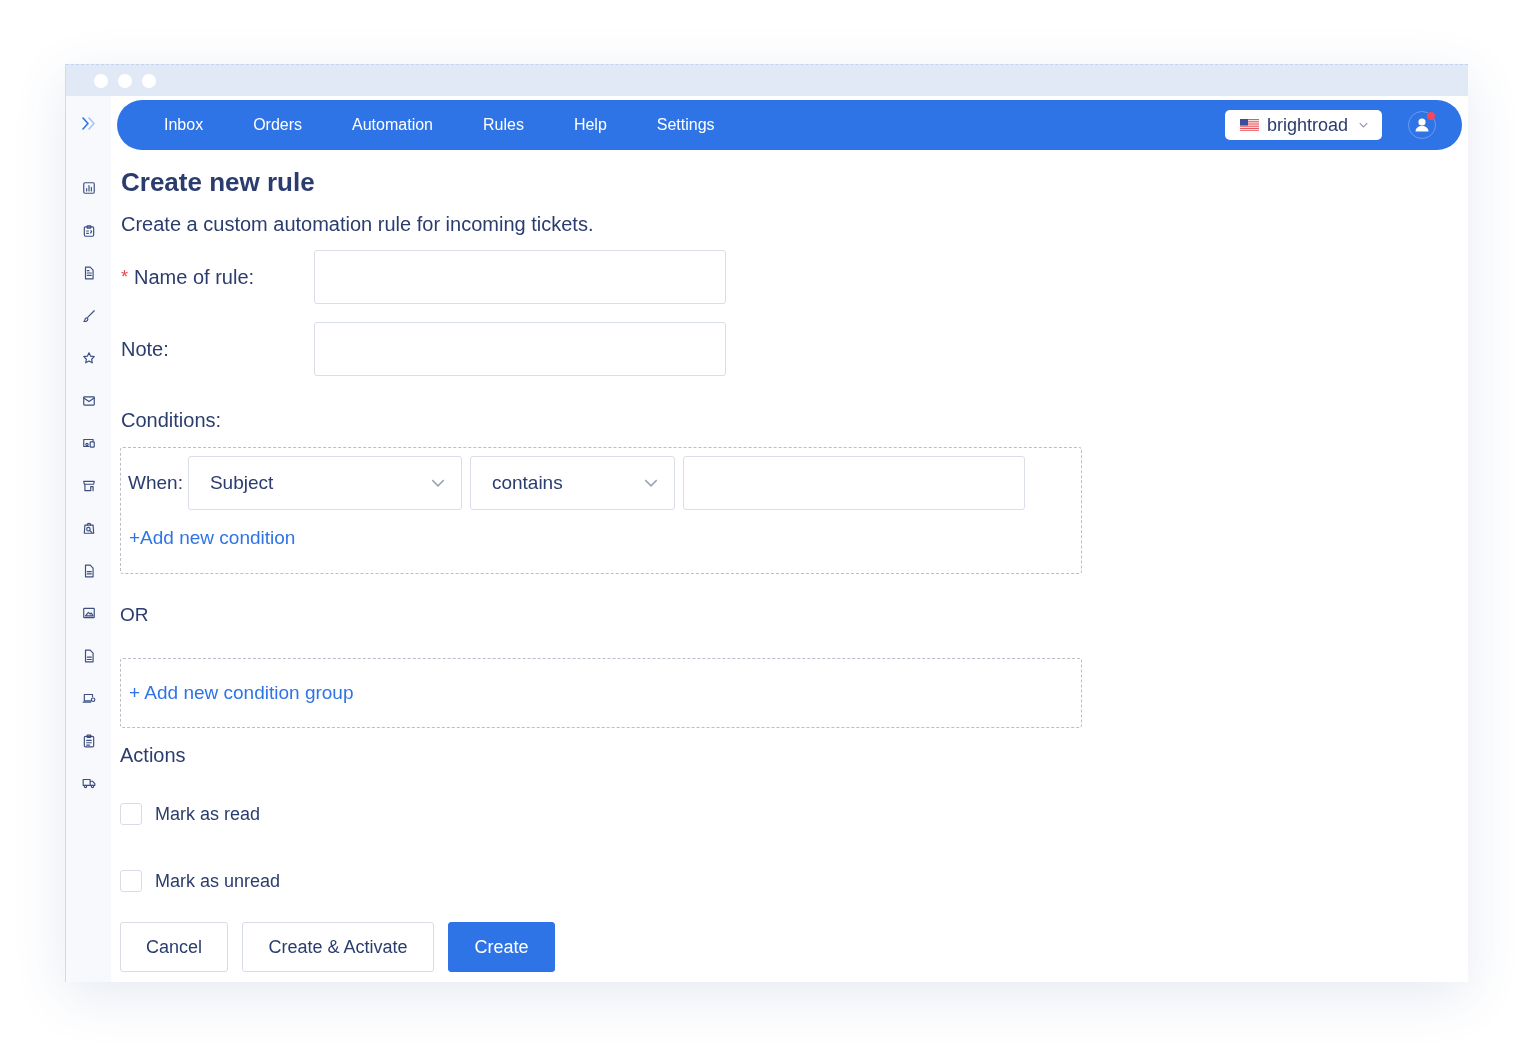 This screenshot has width=1532, height=1047. I want to click on or-separator: OR, so click(134, 615).